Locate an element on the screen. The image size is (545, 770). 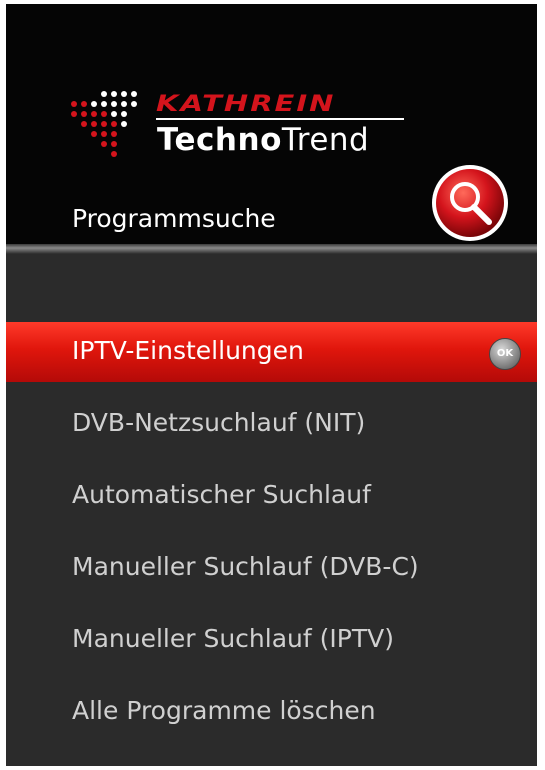
menu-item-manueller-suchlauf-dvb-c: Manueller Suchlauf (DVB-C) is located at coordinates (271, 568).